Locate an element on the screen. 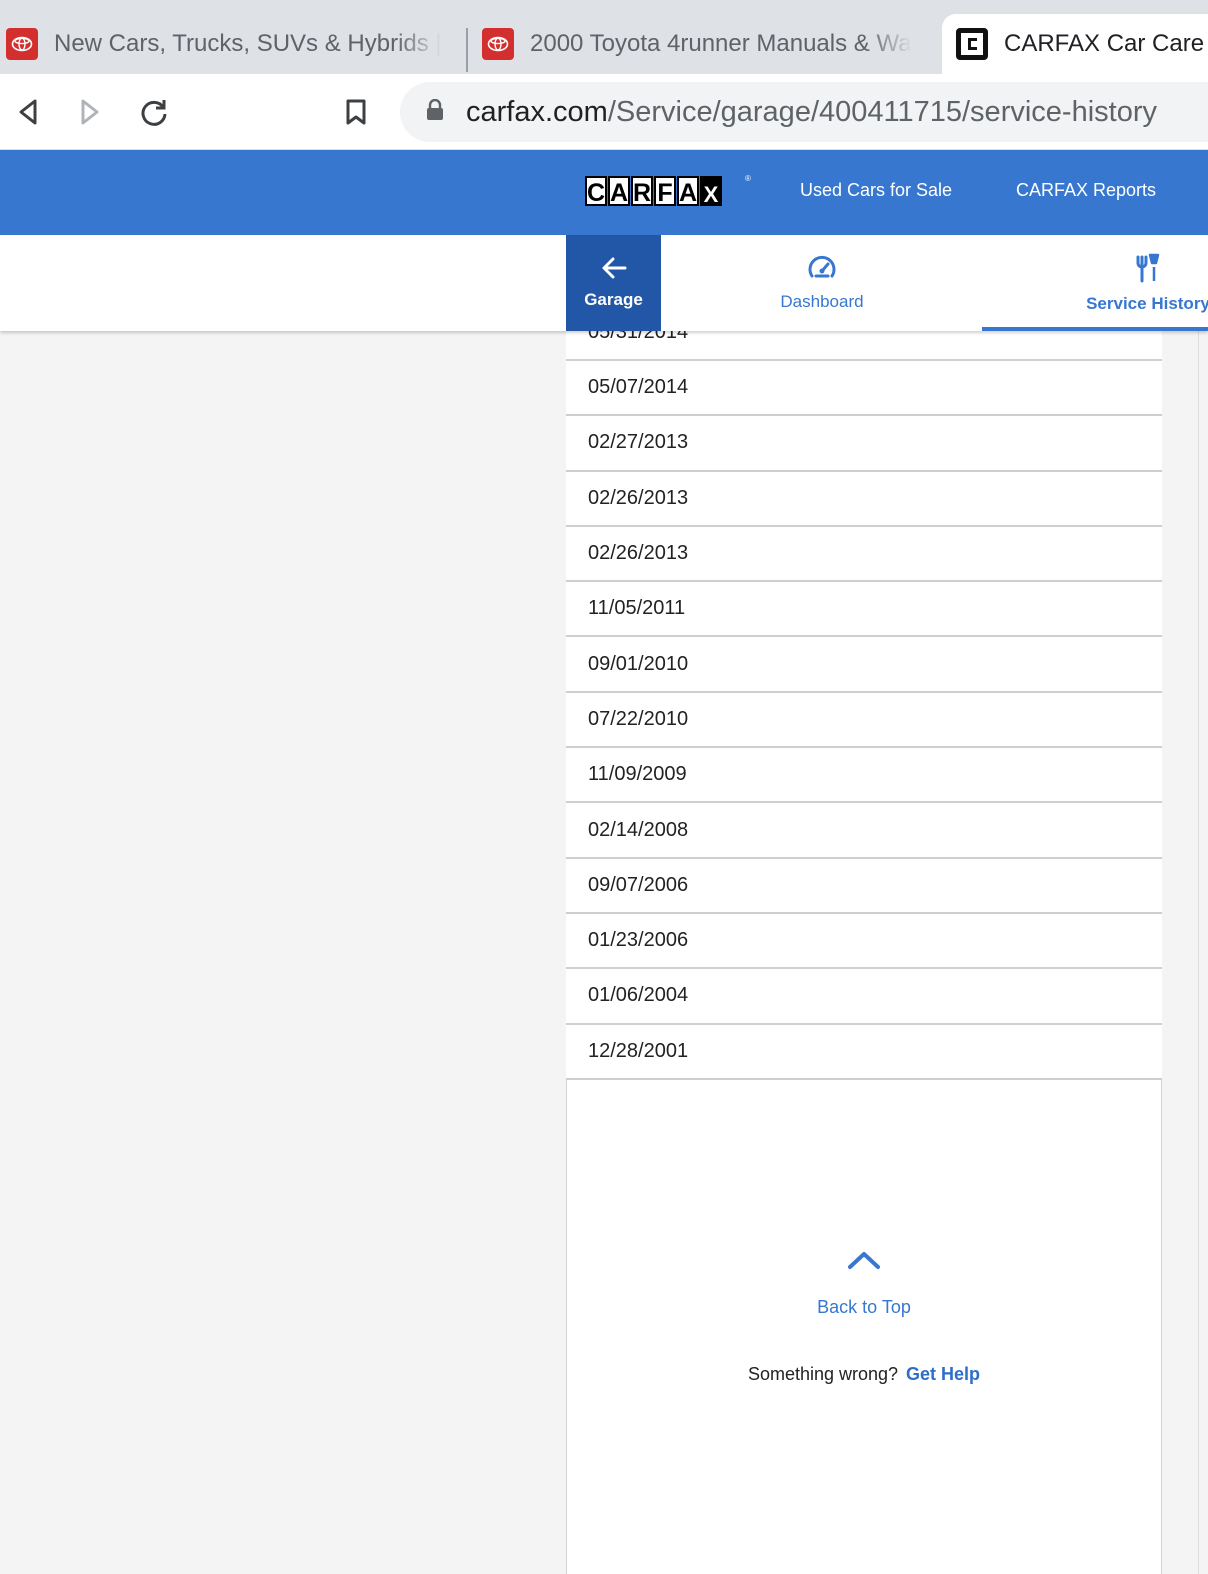  browser-tab-toyota-new-cars: New Cars, Trucks, SUVs & Hybrids | is located at coordinates (233, 44).